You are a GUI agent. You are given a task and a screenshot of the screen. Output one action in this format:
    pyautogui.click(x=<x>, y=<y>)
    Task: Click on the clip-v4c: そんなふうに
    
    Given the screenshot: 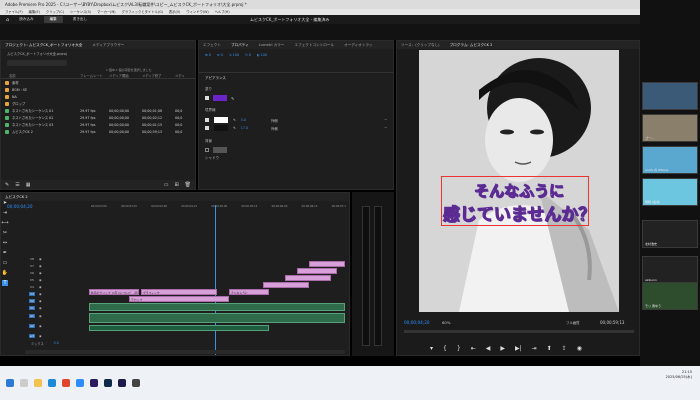 What is the action you would take?
    pyautogui.click(x=249, y=292)
    